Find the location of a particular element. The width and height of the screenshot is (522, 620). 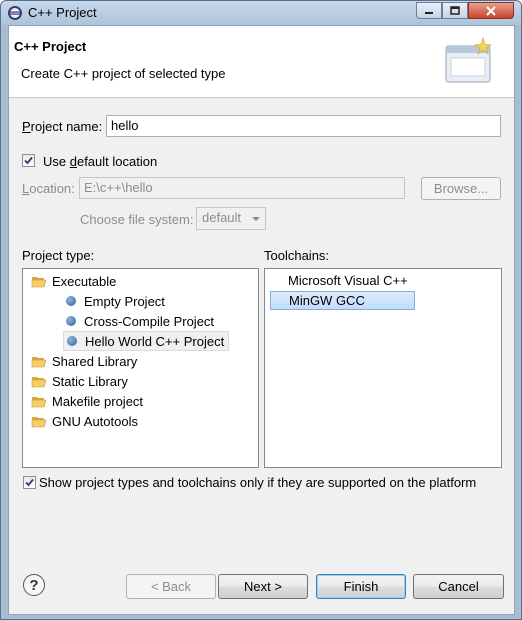

maximize-button is located at coordinates (455, 10).